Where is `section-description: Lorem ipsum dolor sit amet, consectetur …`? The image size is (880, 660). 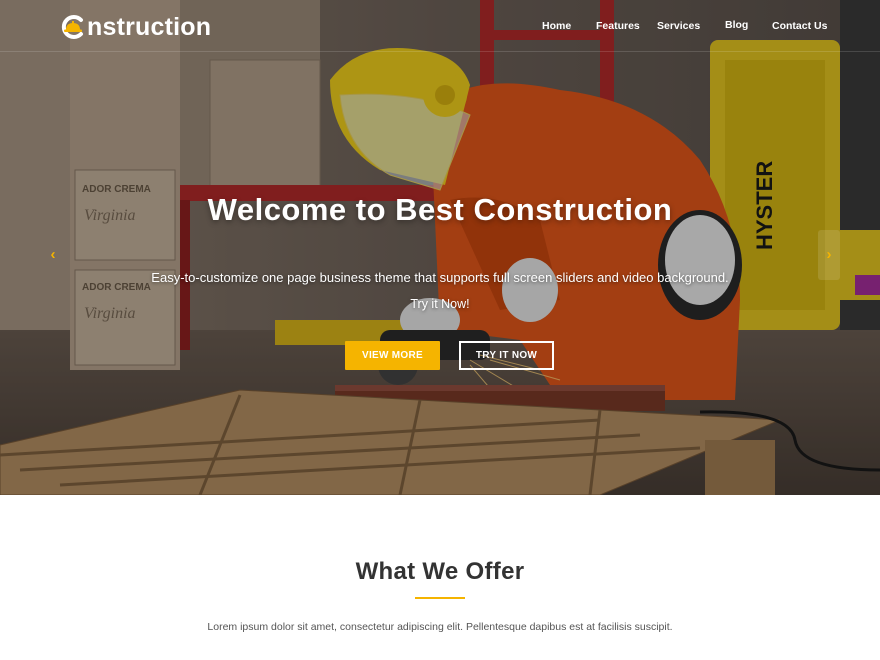
section-description: Lorem ipsum dolor sit amet, consectetur … is located at coordinates (440, 627).